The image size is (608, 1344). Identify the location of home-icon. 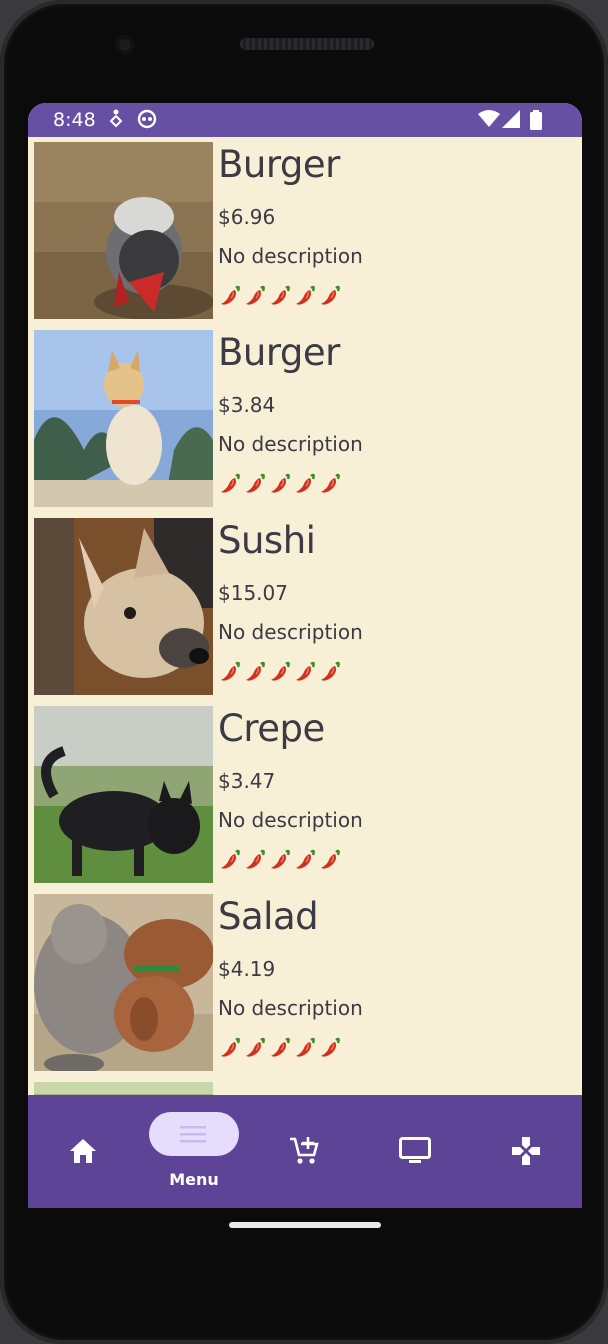
(83, 1153).